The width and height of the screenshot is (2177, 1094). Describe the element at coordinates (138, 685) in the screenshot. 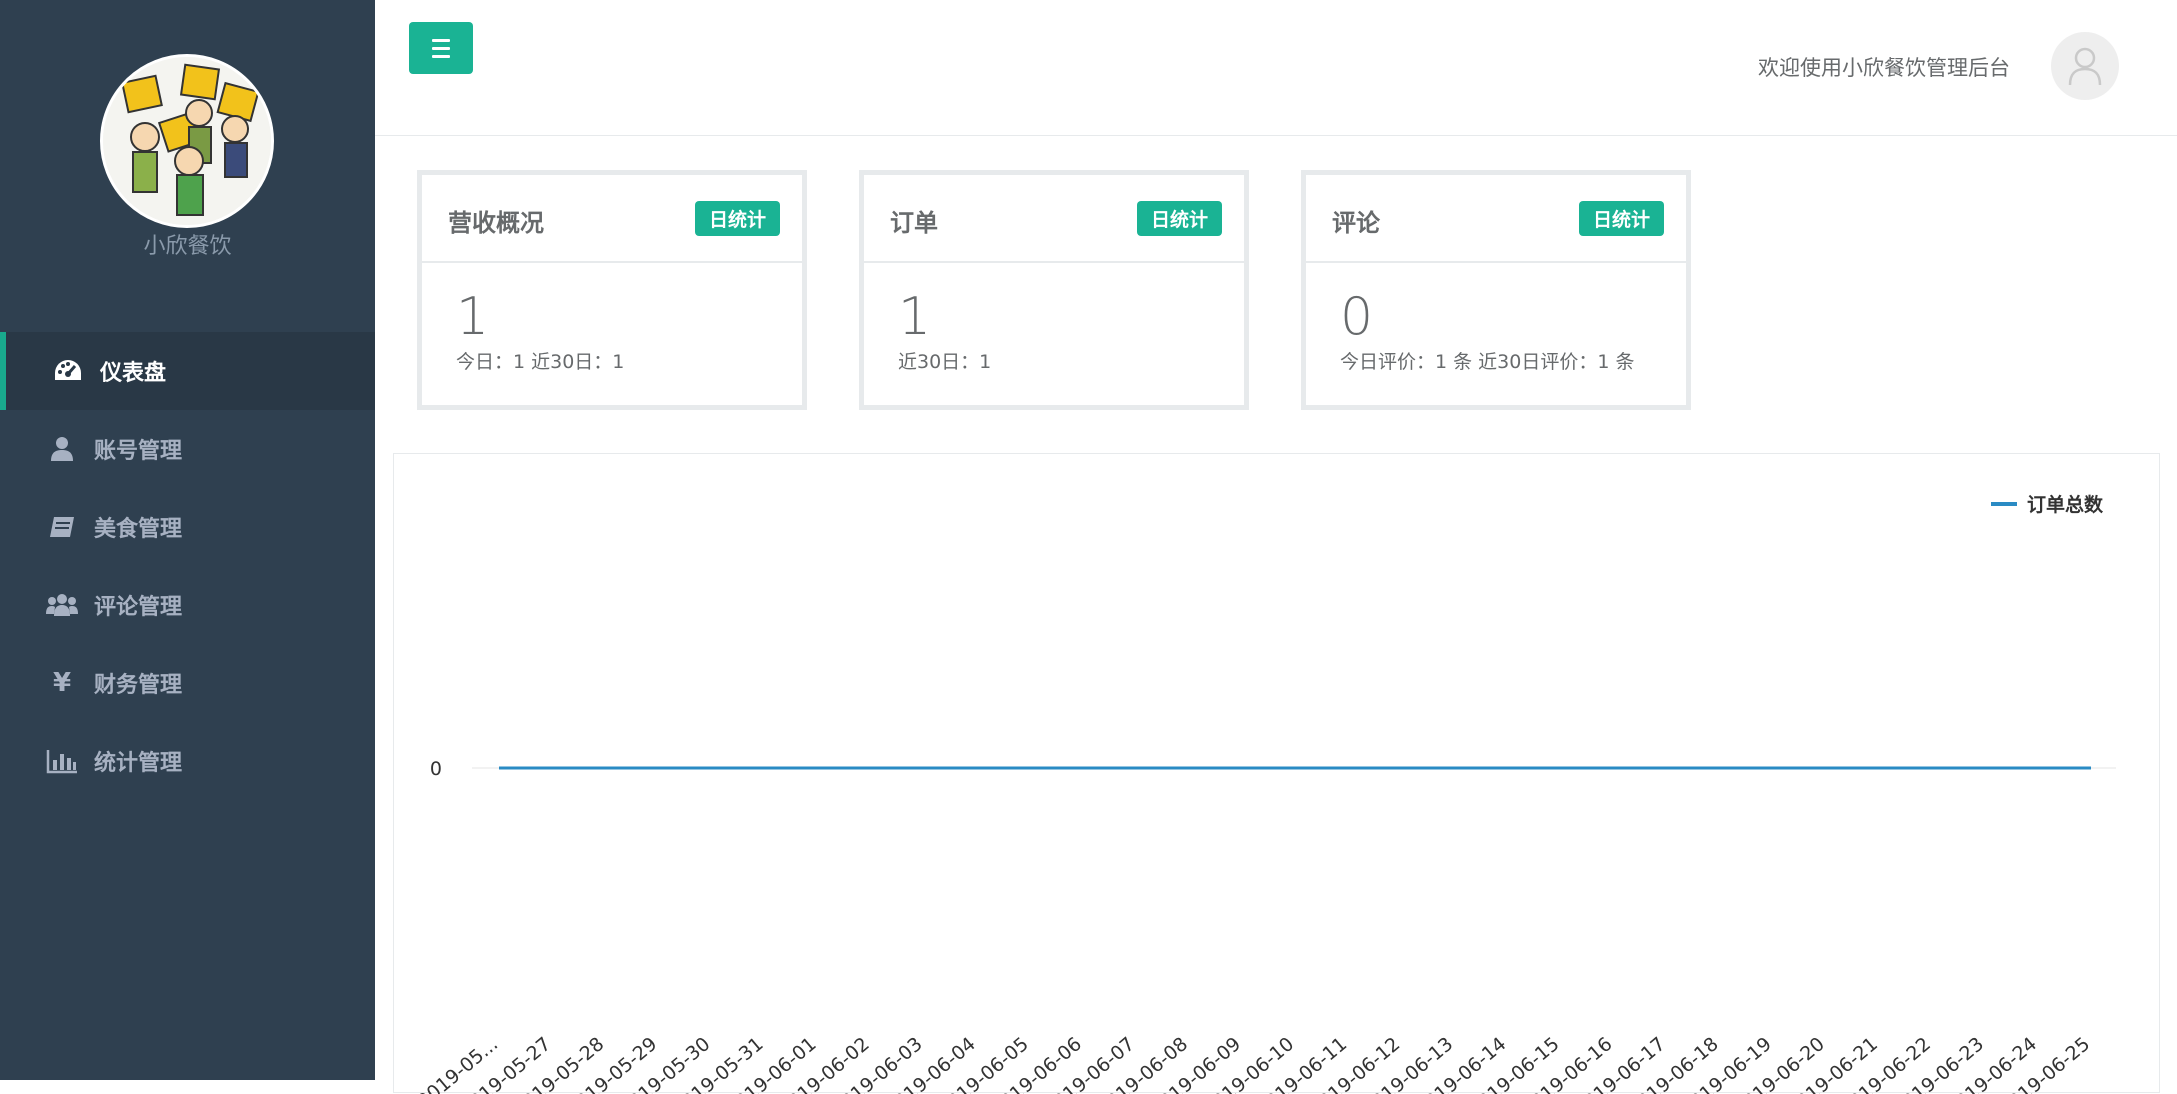

I see `sidebar-item-label: 财务管理` at that location.